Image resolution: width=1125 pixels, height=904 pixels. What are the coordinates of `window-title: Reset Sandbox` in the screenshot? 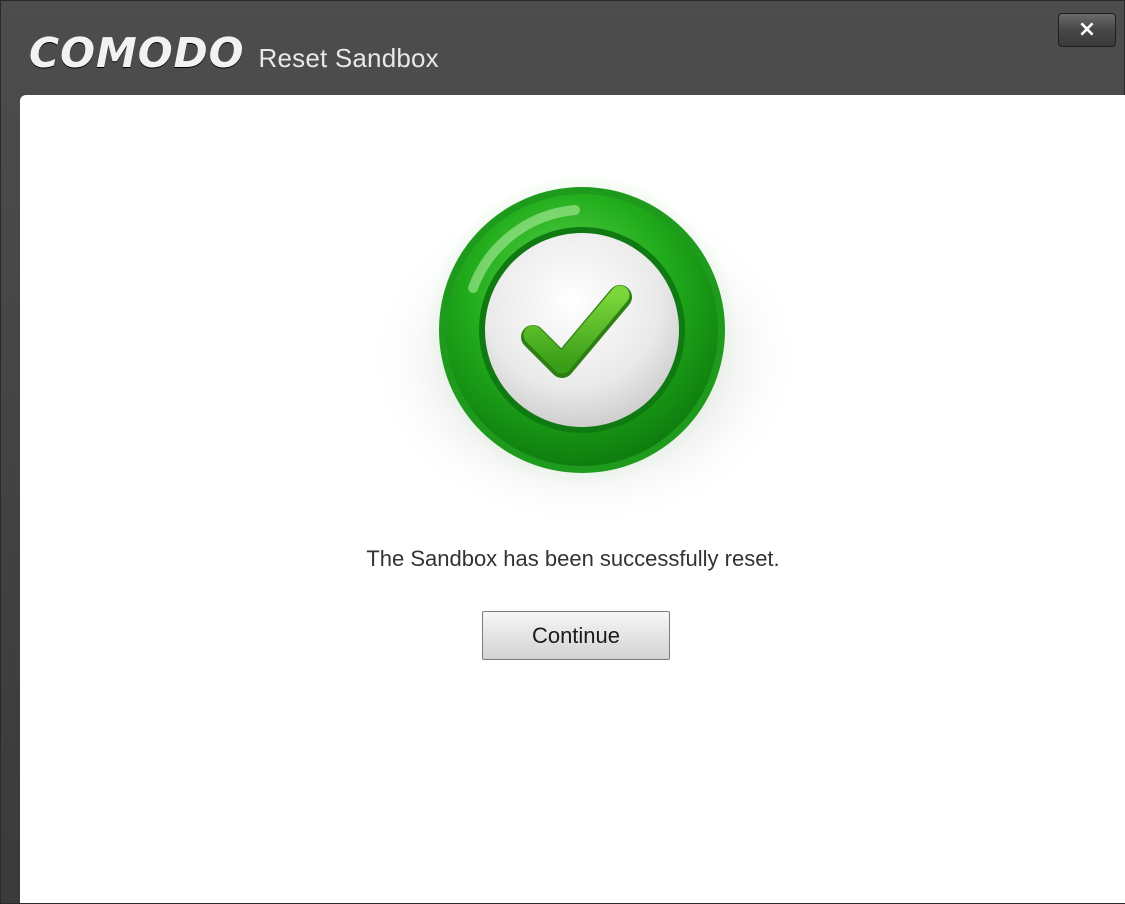 It's located at (348, 58).